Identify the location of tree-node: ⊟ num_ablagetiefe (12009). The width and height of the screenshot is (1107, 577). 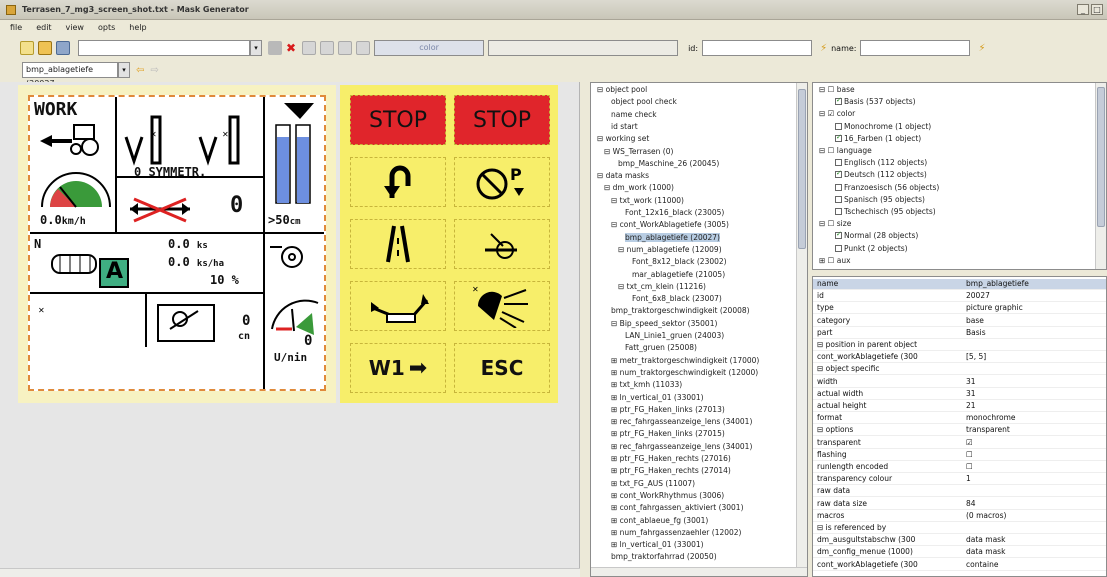
(670, 249).